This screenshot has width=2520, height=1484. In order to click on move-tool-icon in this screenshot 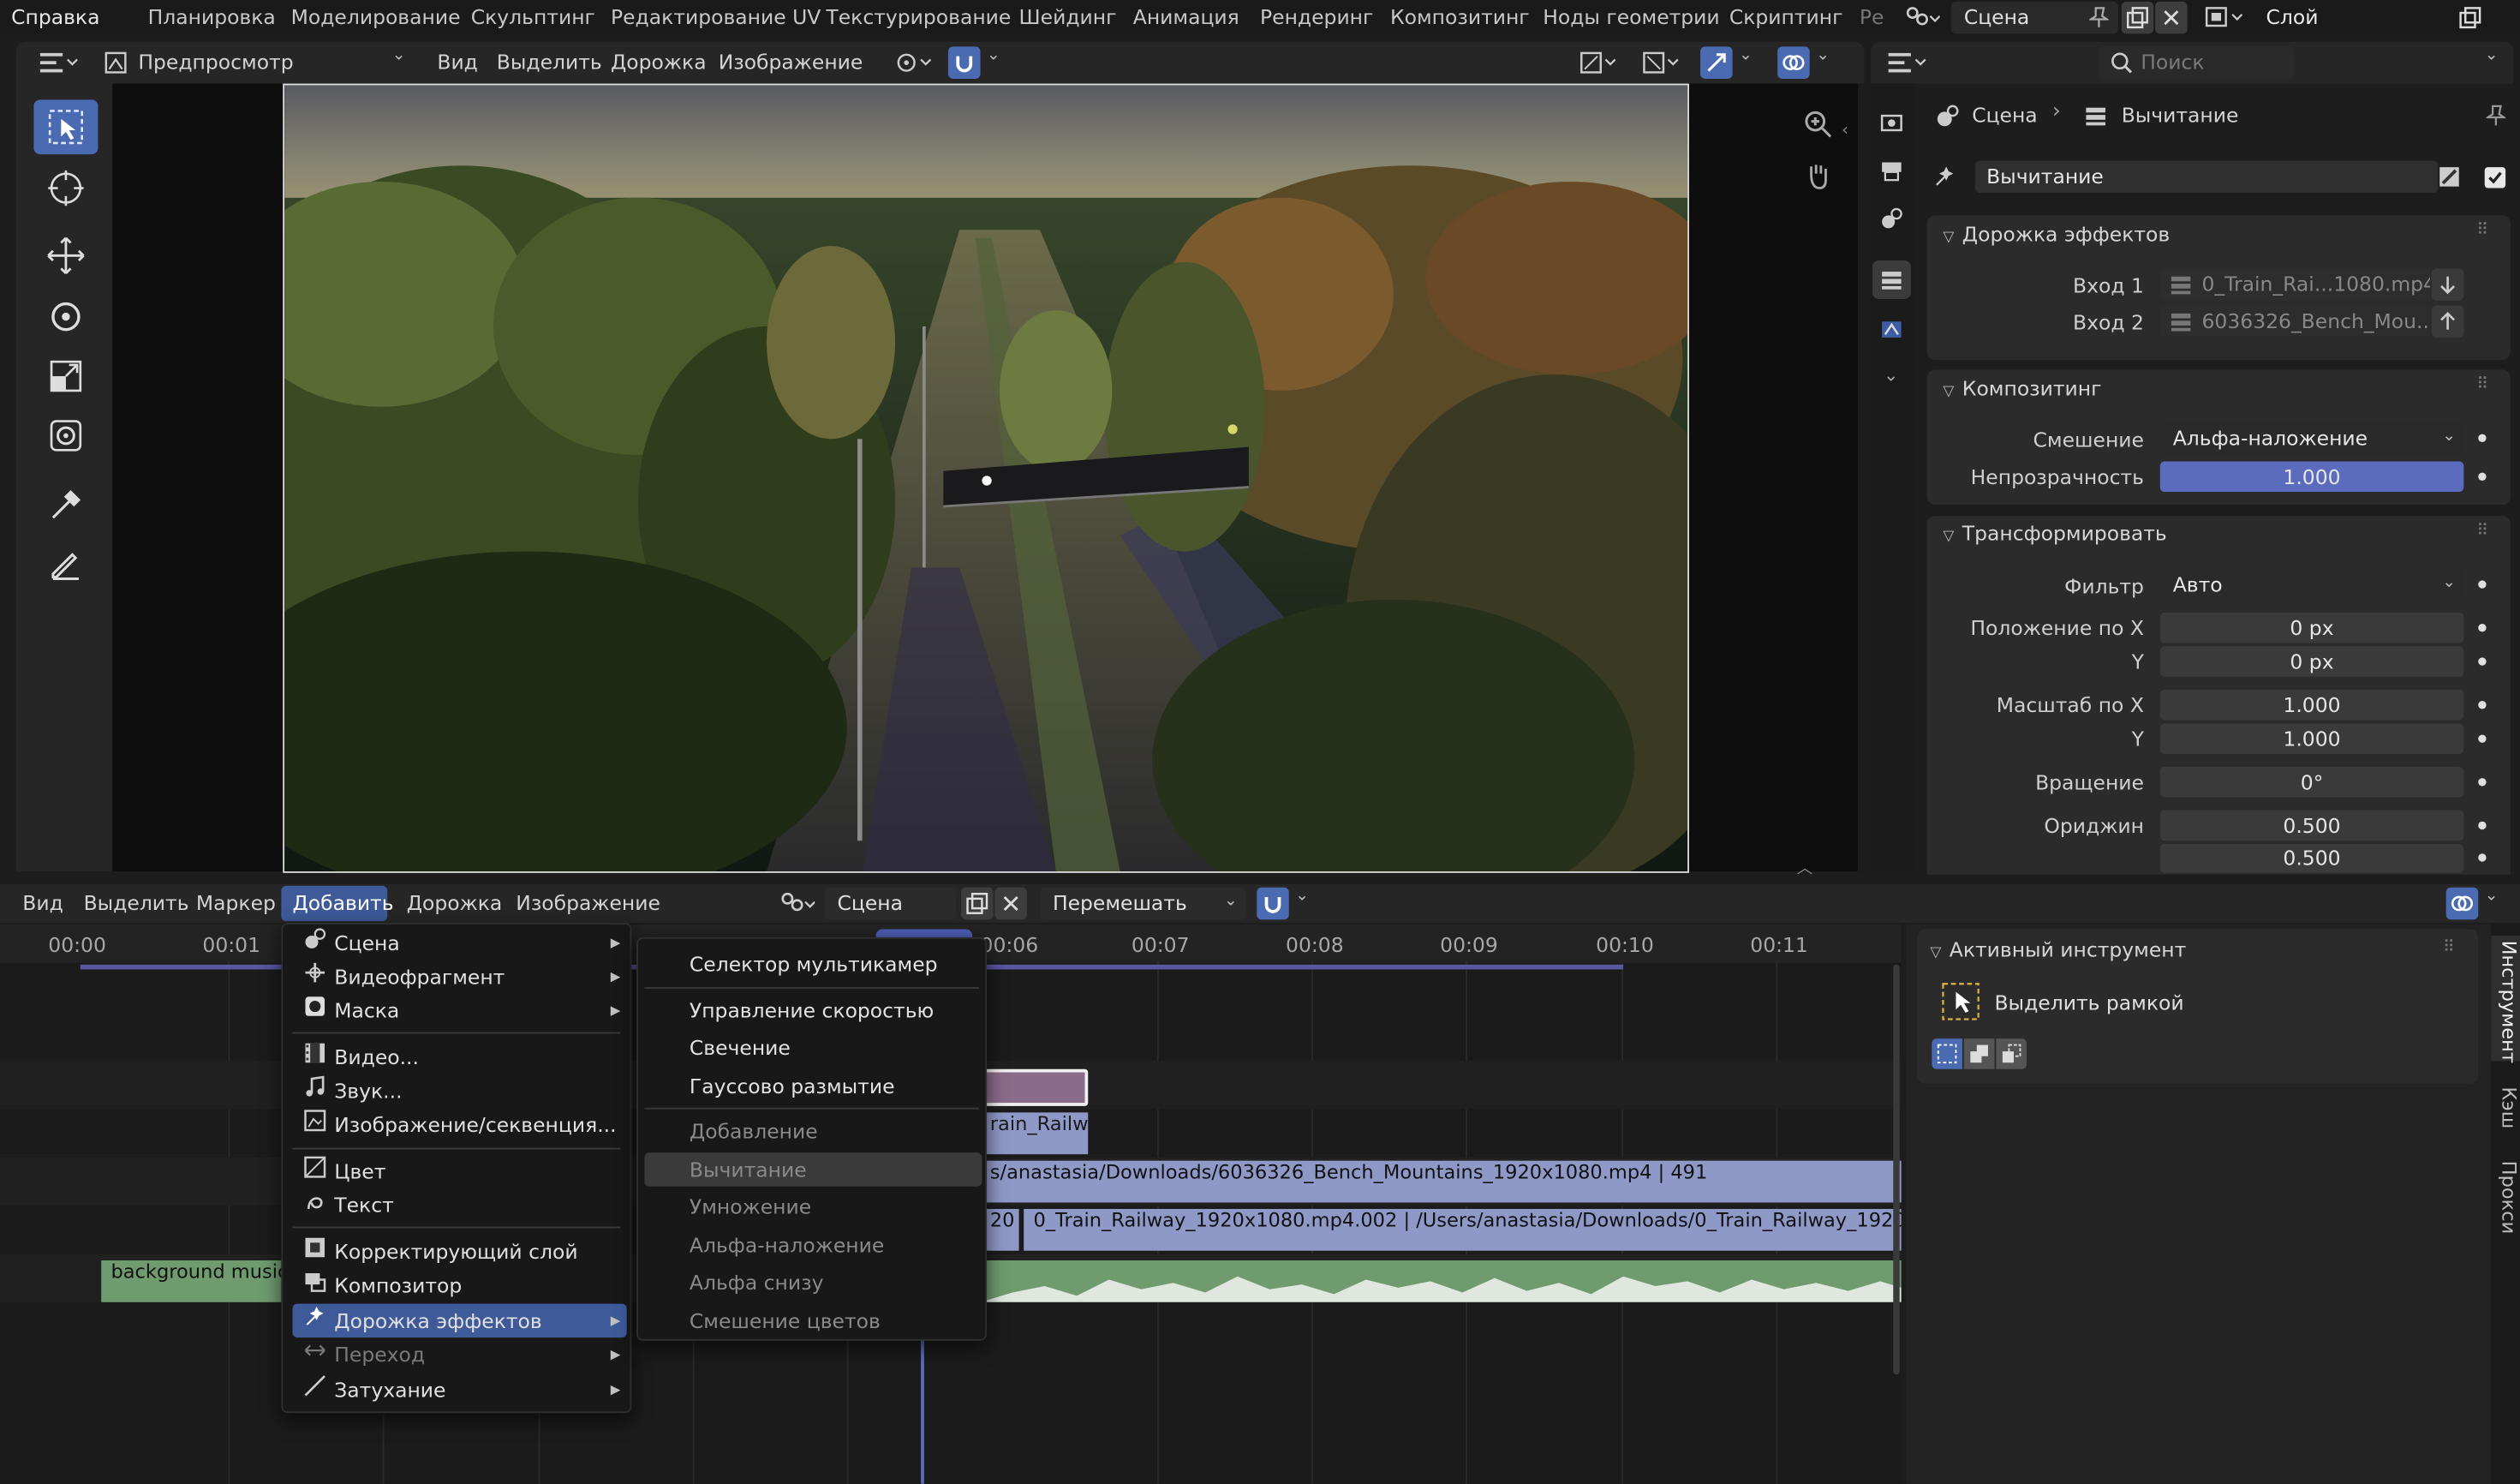, I will do `click(65, 256)`.